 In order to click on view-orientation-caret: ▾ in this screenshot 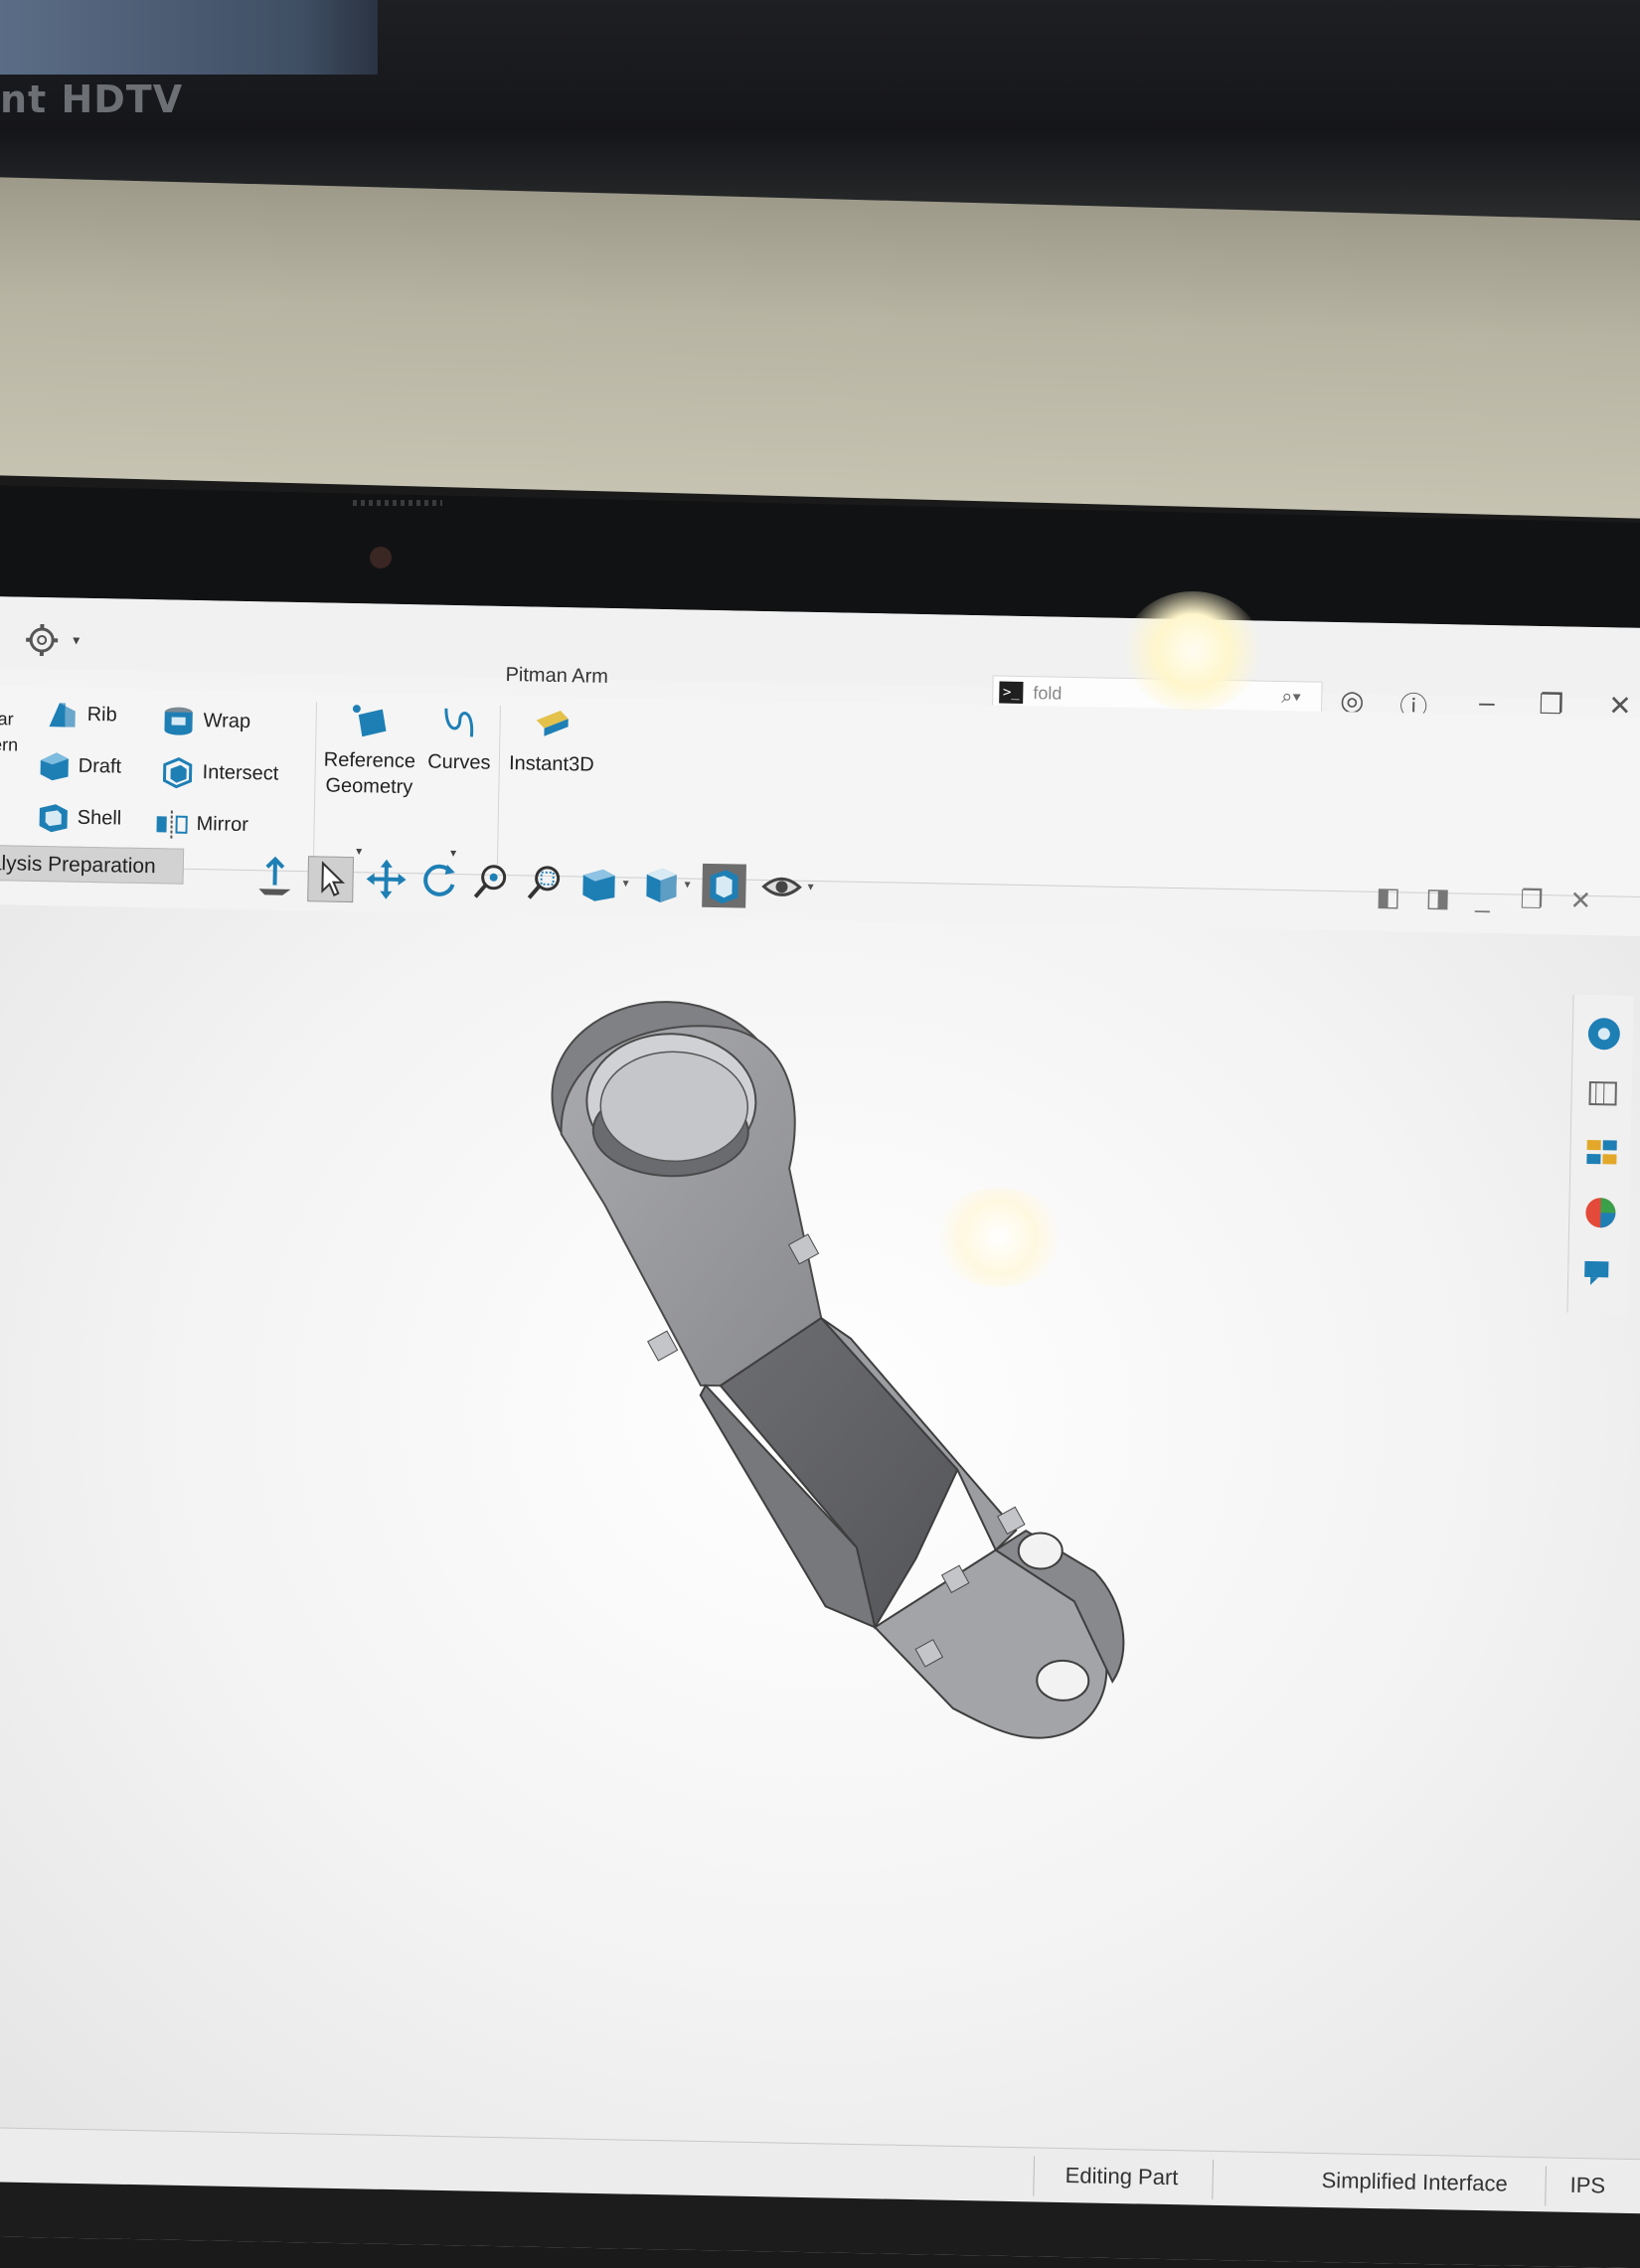, I will do `click(687, 884)`.